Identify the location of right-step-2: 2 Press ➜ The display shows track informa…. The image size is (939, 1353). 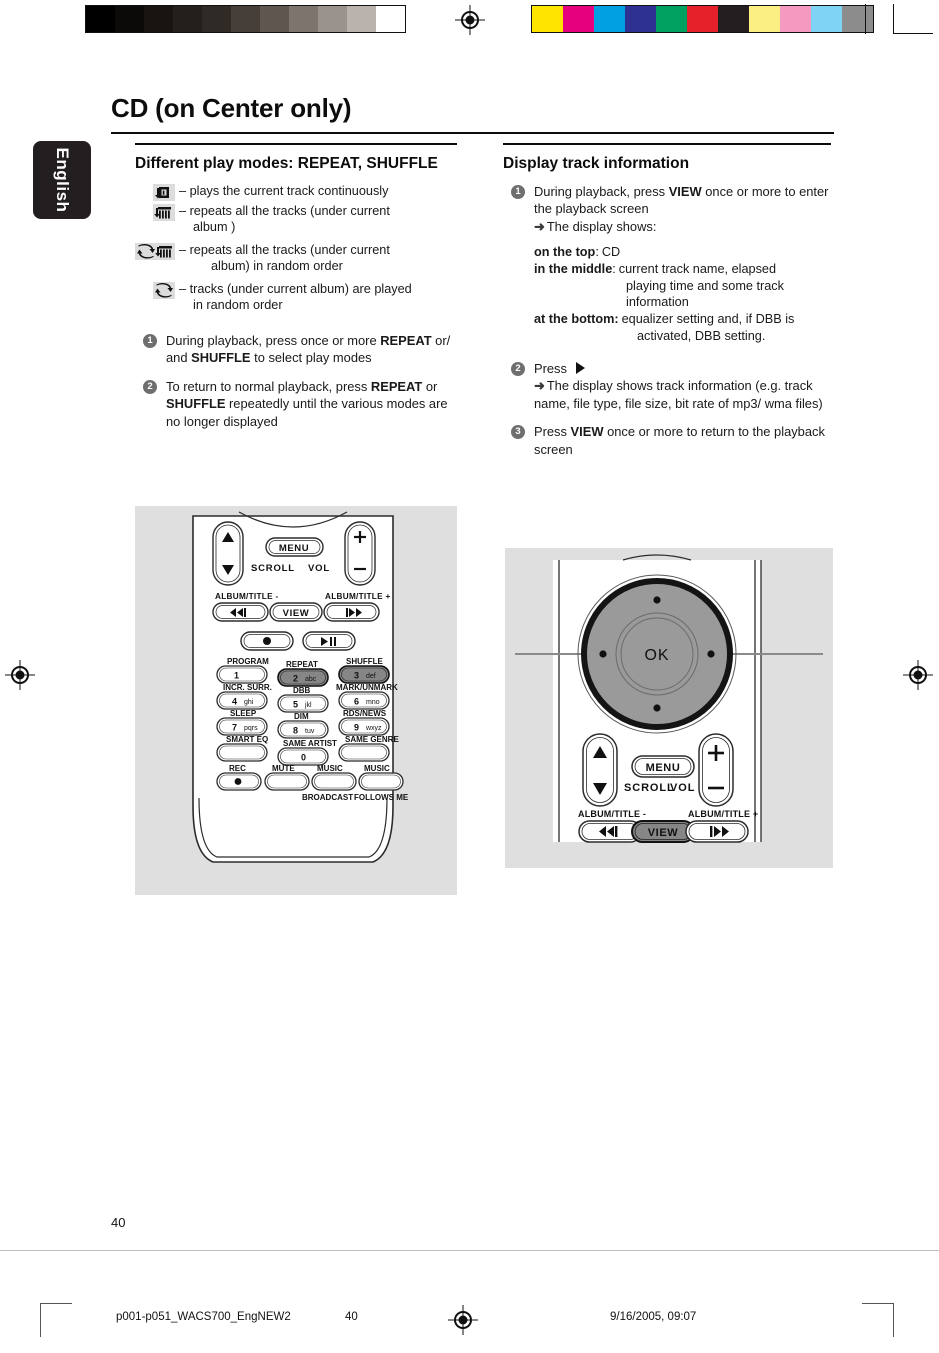
(668, 386).